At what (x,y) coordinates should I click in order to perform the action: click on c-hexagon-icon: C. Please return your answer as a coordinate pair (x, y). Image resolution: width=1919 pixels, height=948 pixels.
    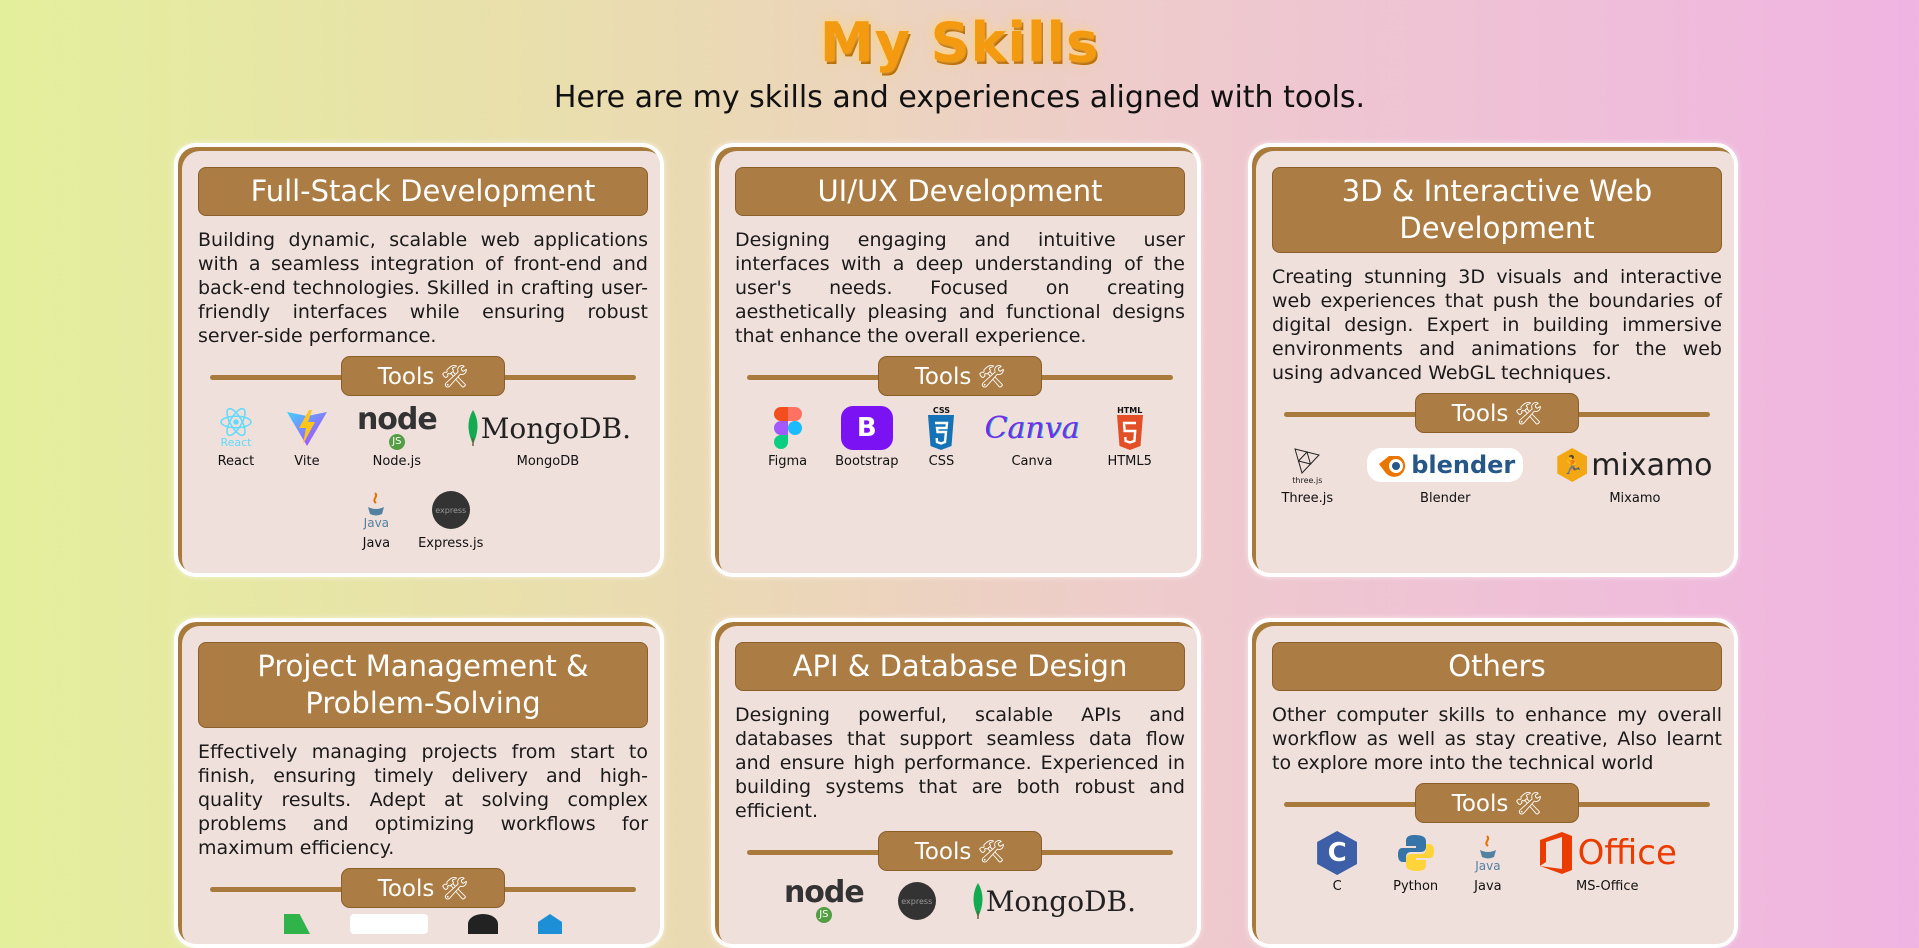
    Looking at the image, I should click on (1337, 853).